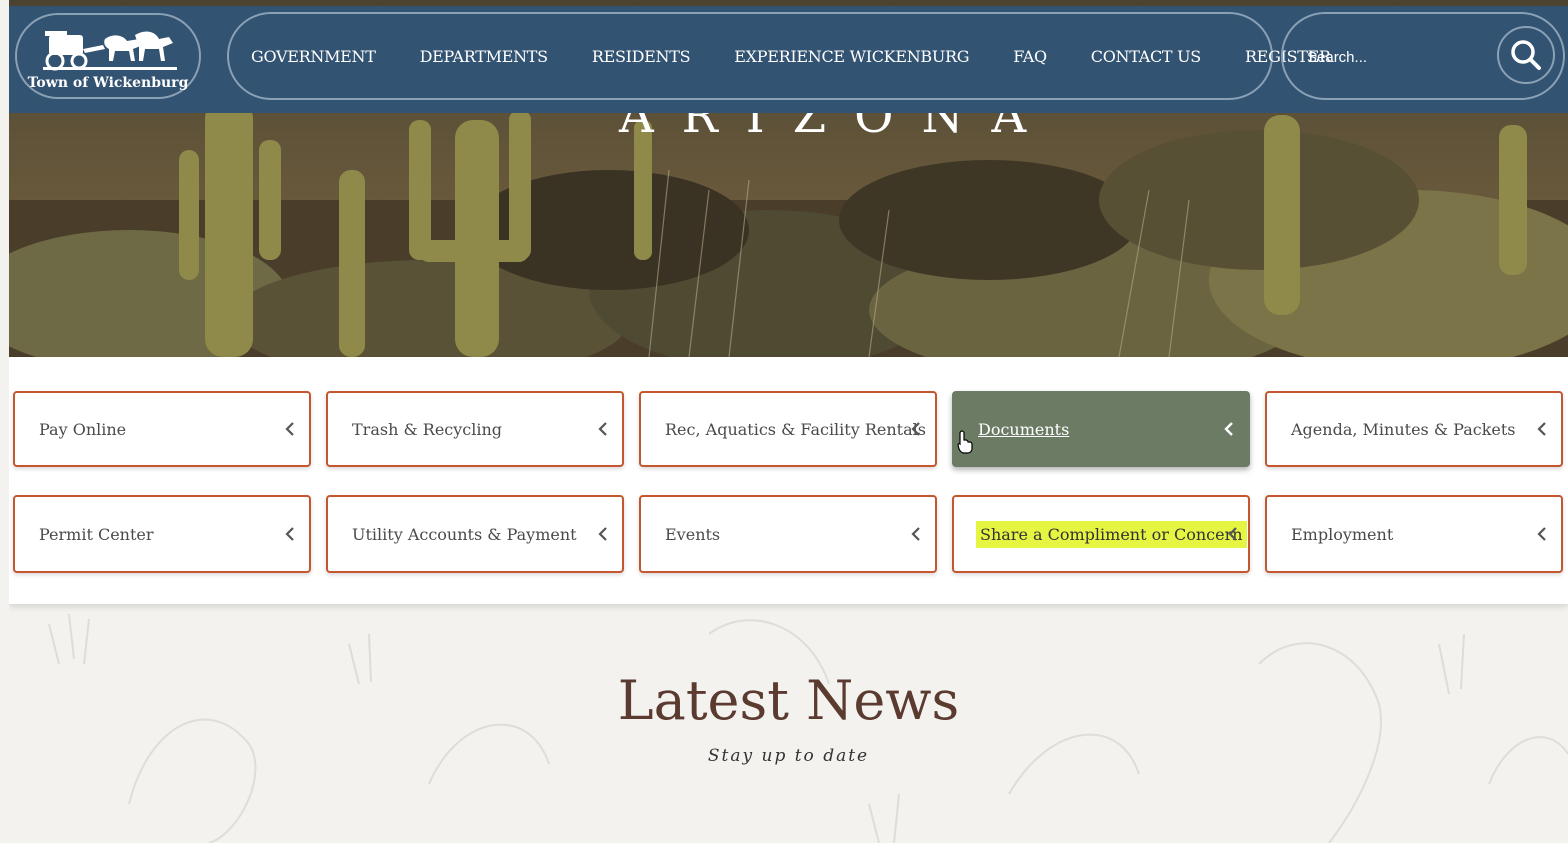 The width and height of the screenshot is (1568, 843). What do you see at coordinates (1030, 56) in the screenshot?
I see `nav-faq: FAQ` at bounding box center [1030, 56].